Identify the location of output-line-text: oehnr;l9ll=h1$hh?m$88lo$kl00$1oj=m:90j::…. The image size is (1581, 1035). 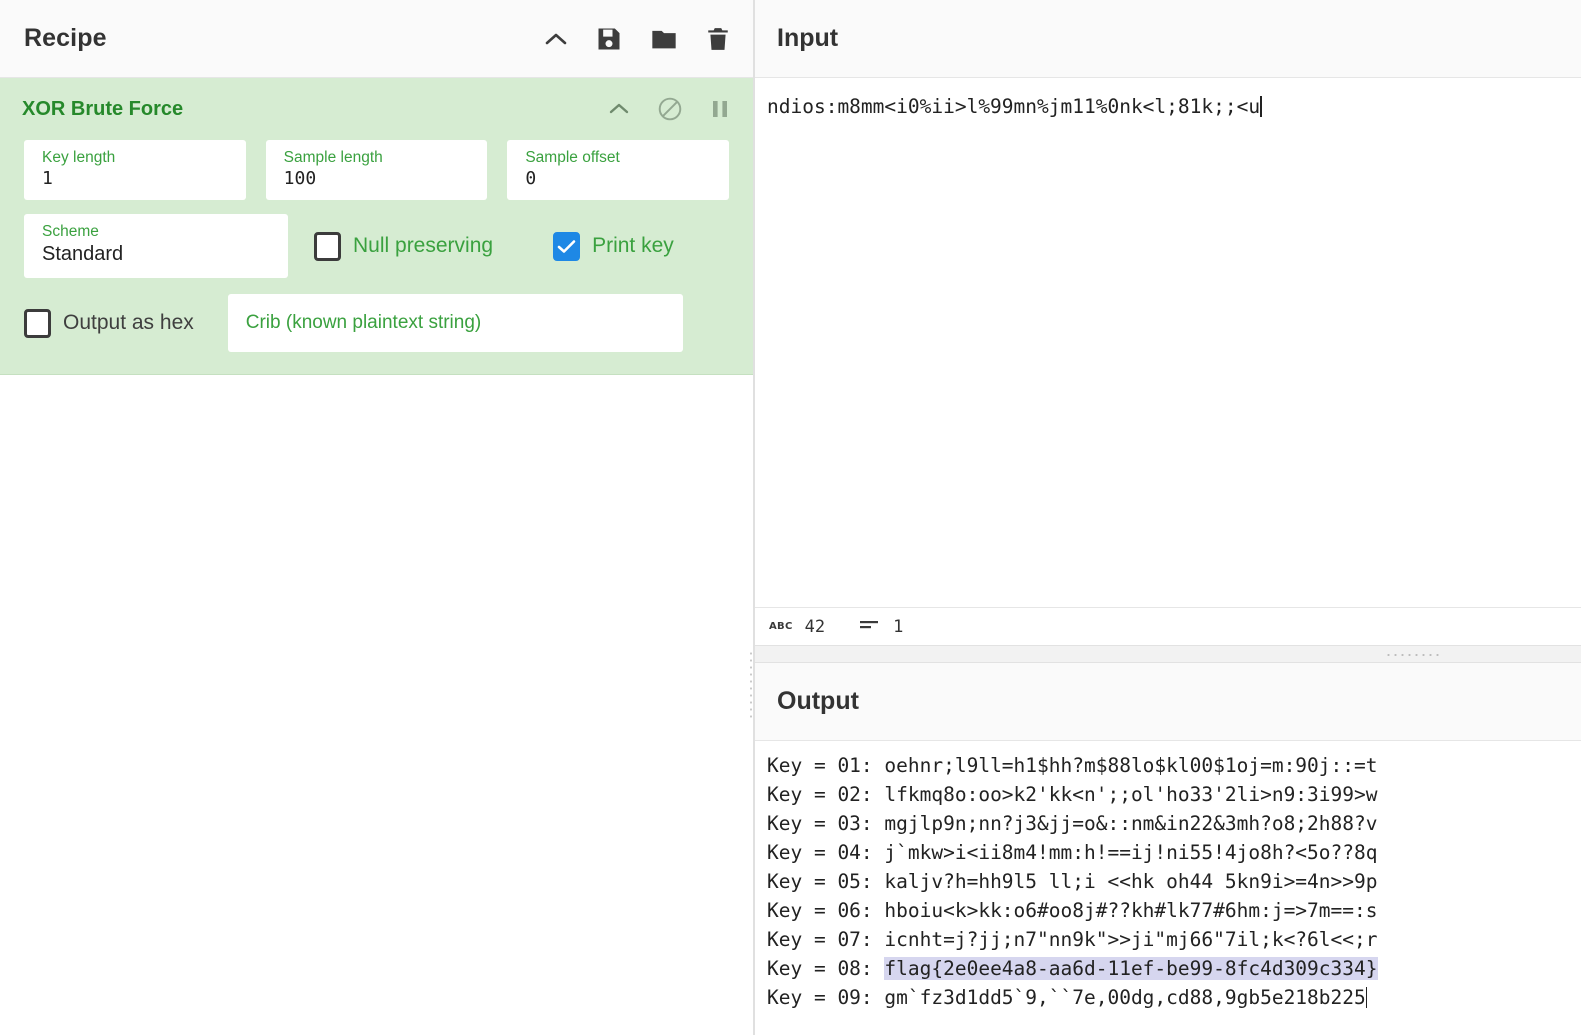
(1131, 765).